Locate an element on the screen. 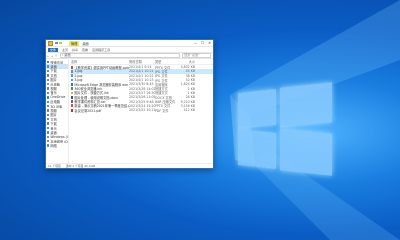 This screenshot has width=400, height=240. properties-icon is located at coordinates (56, 43).